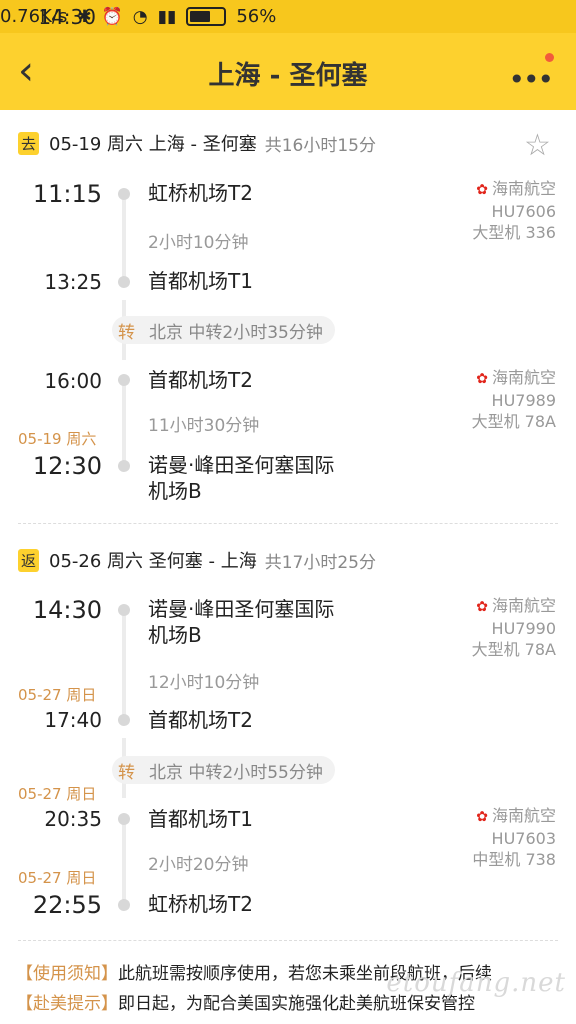 This screenshot has width=576, height=1024. I want to click on transfer-text: 北京 中转2小时55分钟, so click(236, 772).